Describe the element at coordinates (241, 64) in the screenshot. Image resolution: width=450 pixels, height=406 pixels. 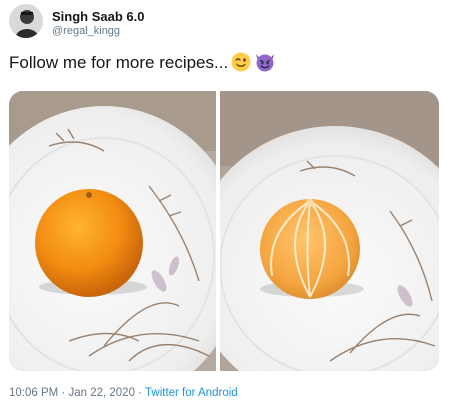
I see `winking-face-emoji` at that location.